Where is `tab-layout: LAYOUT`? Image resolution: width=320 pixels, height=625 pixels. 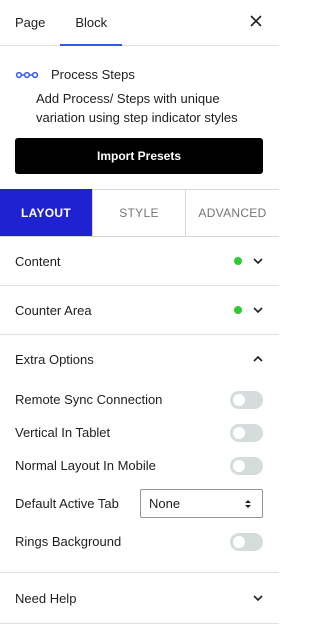
tab-layout: LAYOUT is located at coordinates (46, 212).